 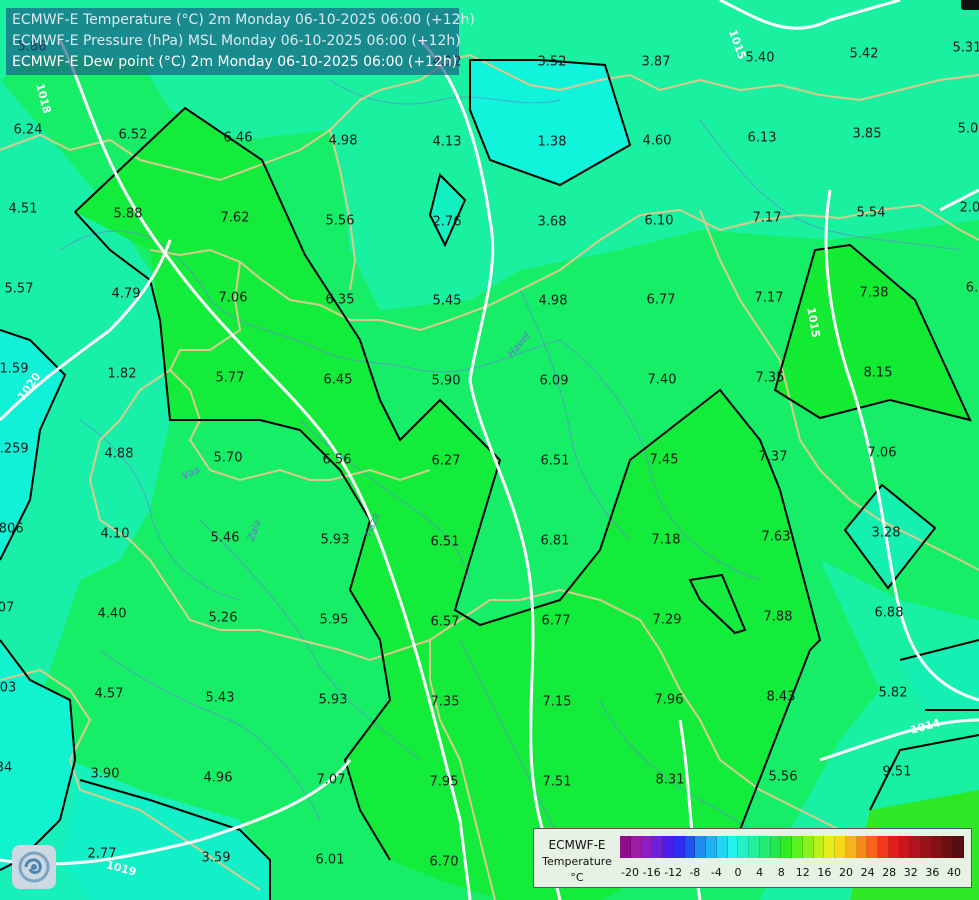 I want to click on station-value: 8.43, so click(x=781, y=697).